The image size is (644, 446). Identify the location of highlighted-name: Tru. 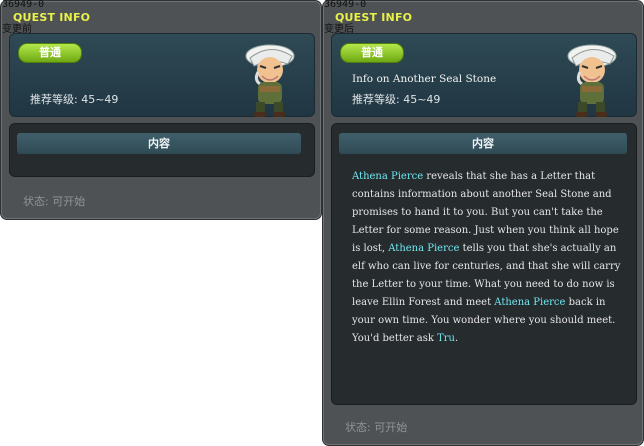
(446, 338).